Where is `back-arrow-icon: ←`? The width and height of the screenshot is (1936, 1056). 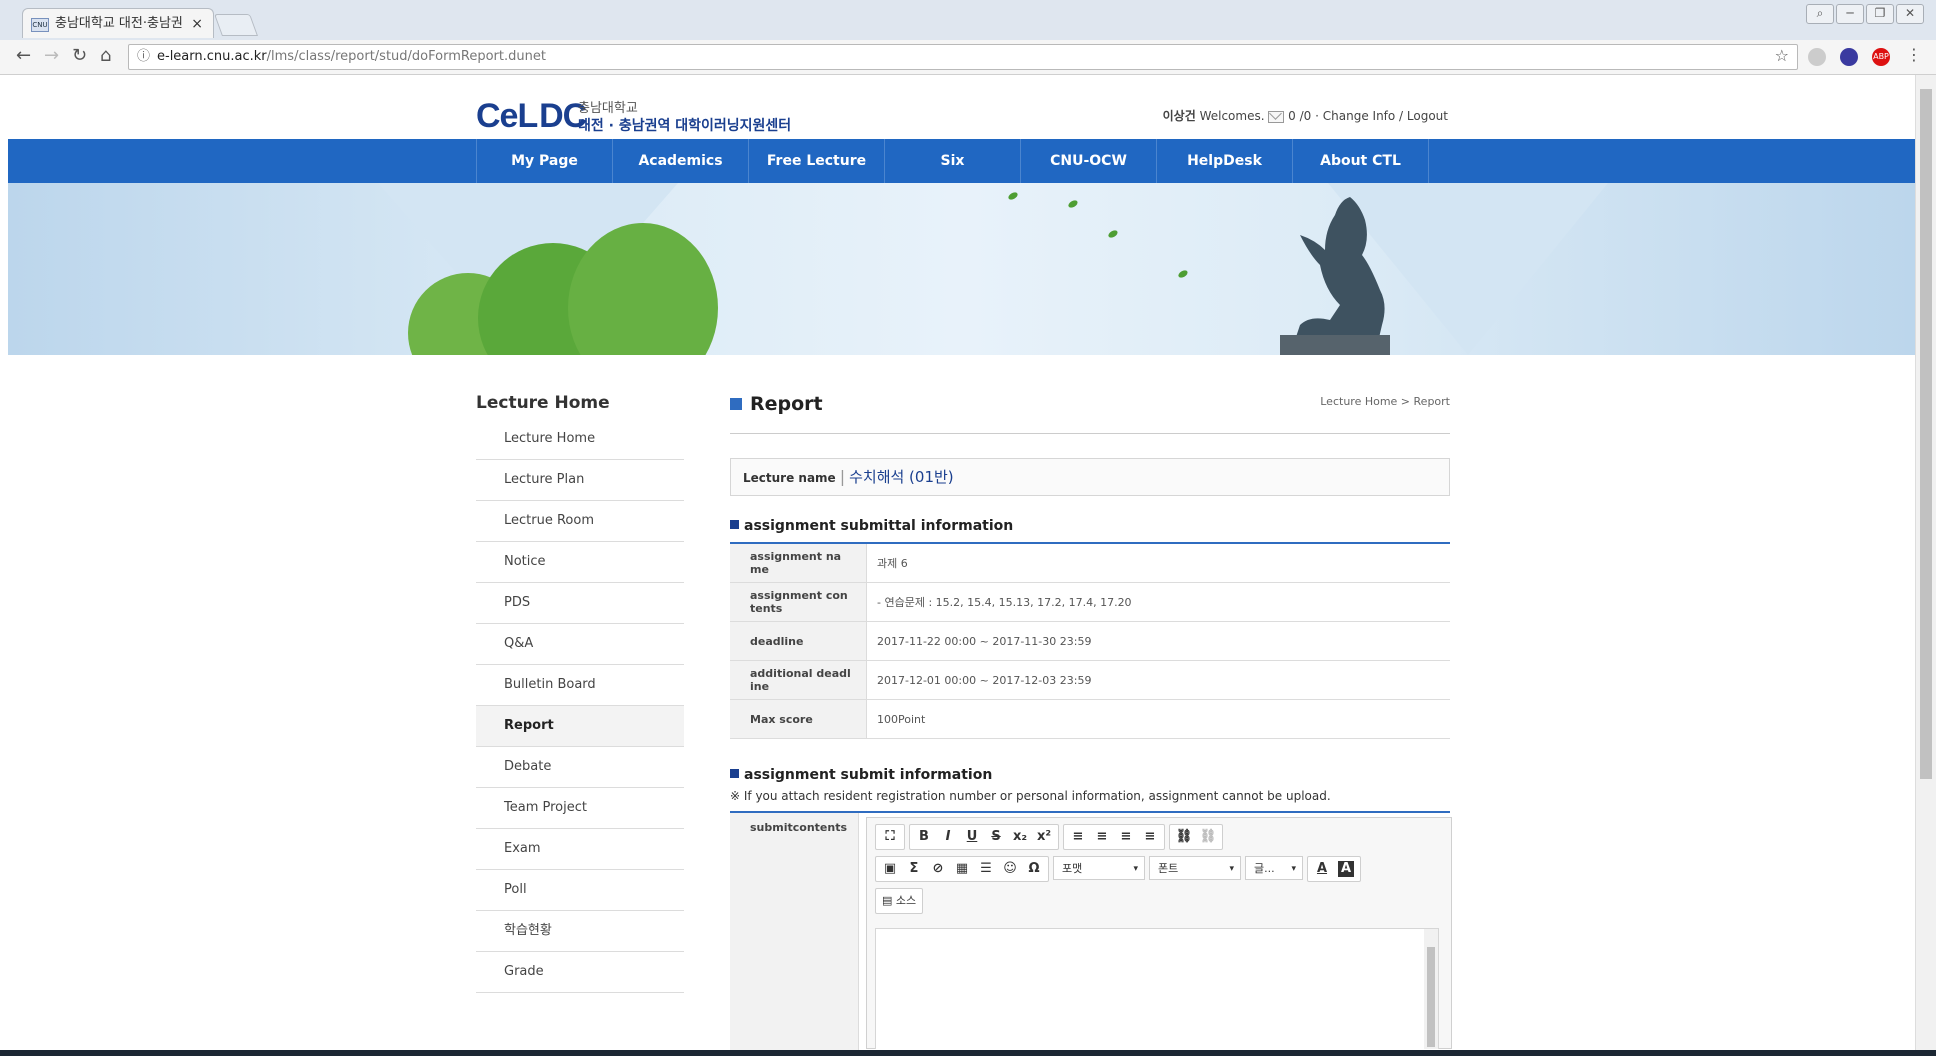 back-arrow-icon: ← is located at coordinates (23, 55).